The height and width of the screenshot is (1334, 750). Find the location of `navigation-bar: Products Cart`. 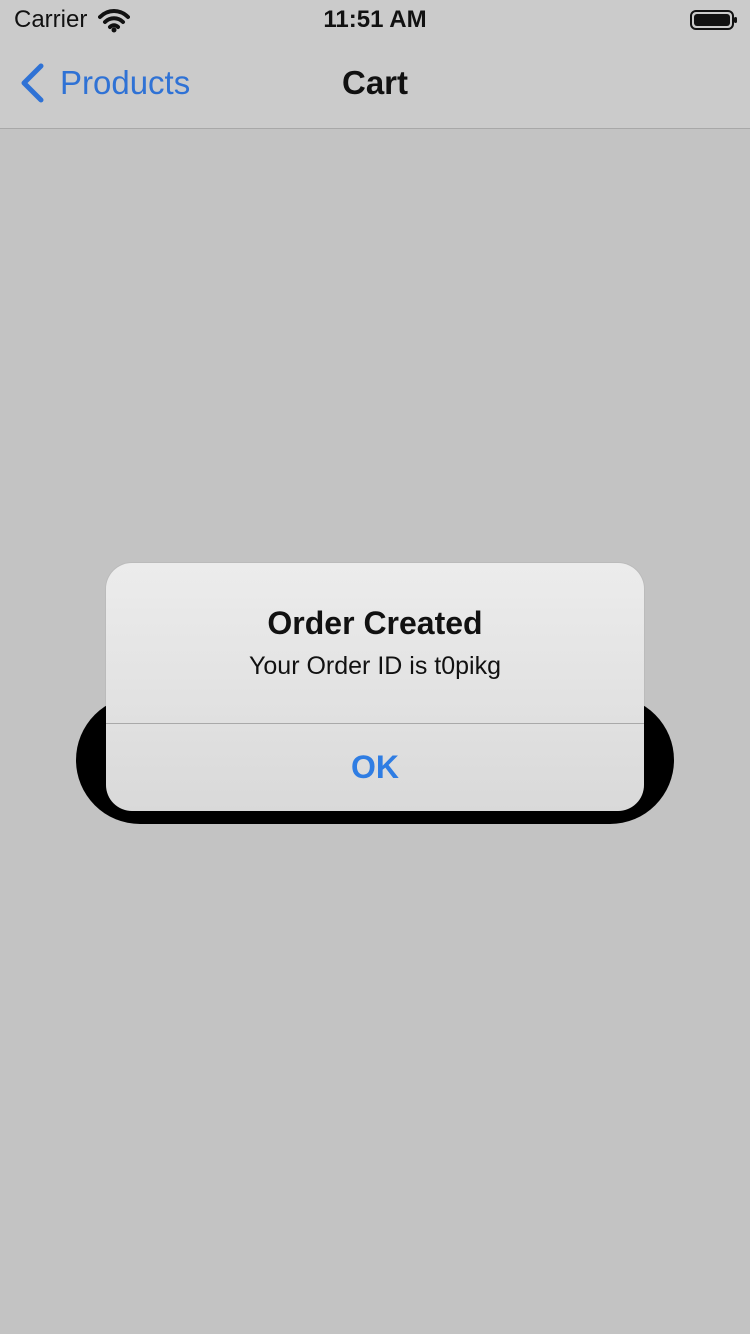

navigation-bar: Products Cart is located at coordinates (375, 84).